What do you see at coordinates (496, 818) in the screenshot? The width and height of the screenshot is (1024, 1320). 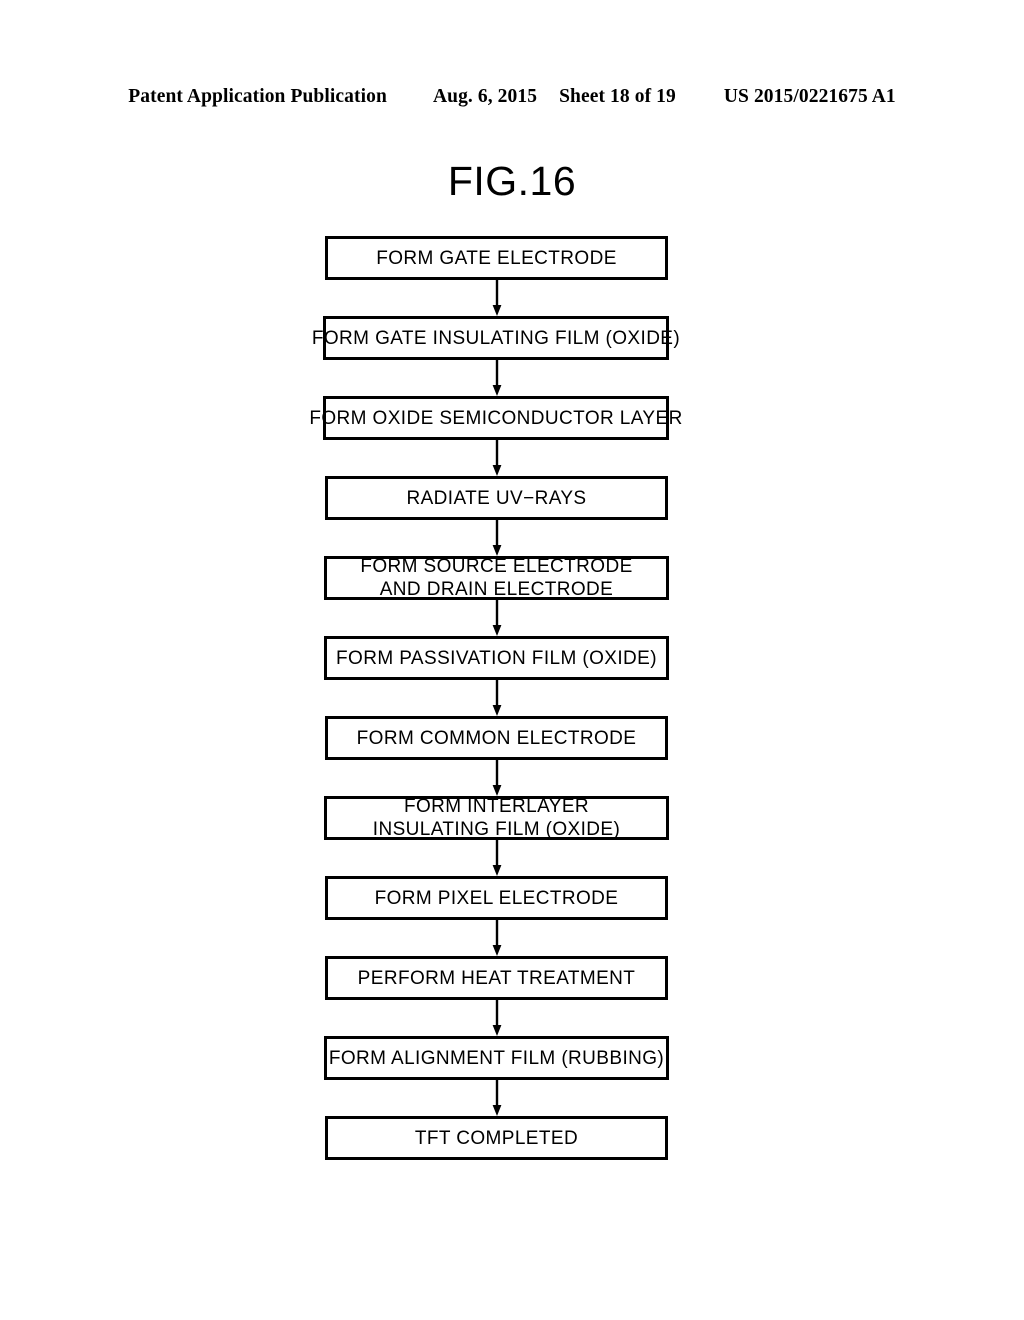 I see `flowchart-step-form-interlayer-insulating-film: FORM INTERLAYER INSULATING FILM (OXIDE)` at bounding box center [496, 818].